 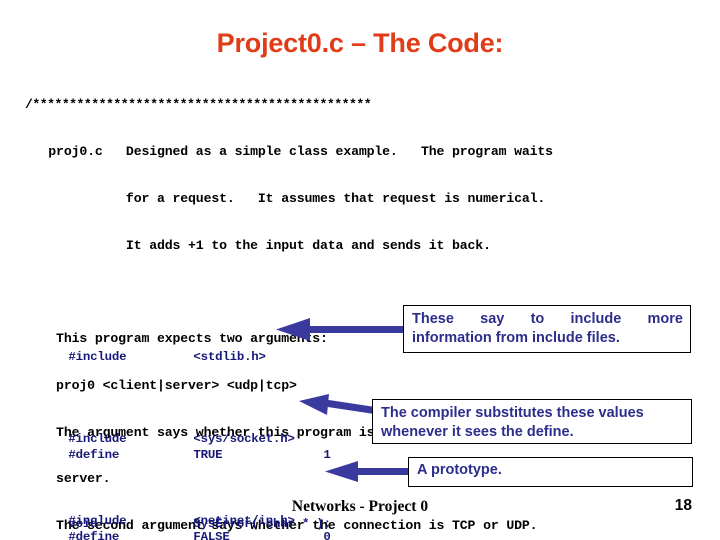 I want to click on footer-title: Networks - Project 0, so click(x=360, y=506).